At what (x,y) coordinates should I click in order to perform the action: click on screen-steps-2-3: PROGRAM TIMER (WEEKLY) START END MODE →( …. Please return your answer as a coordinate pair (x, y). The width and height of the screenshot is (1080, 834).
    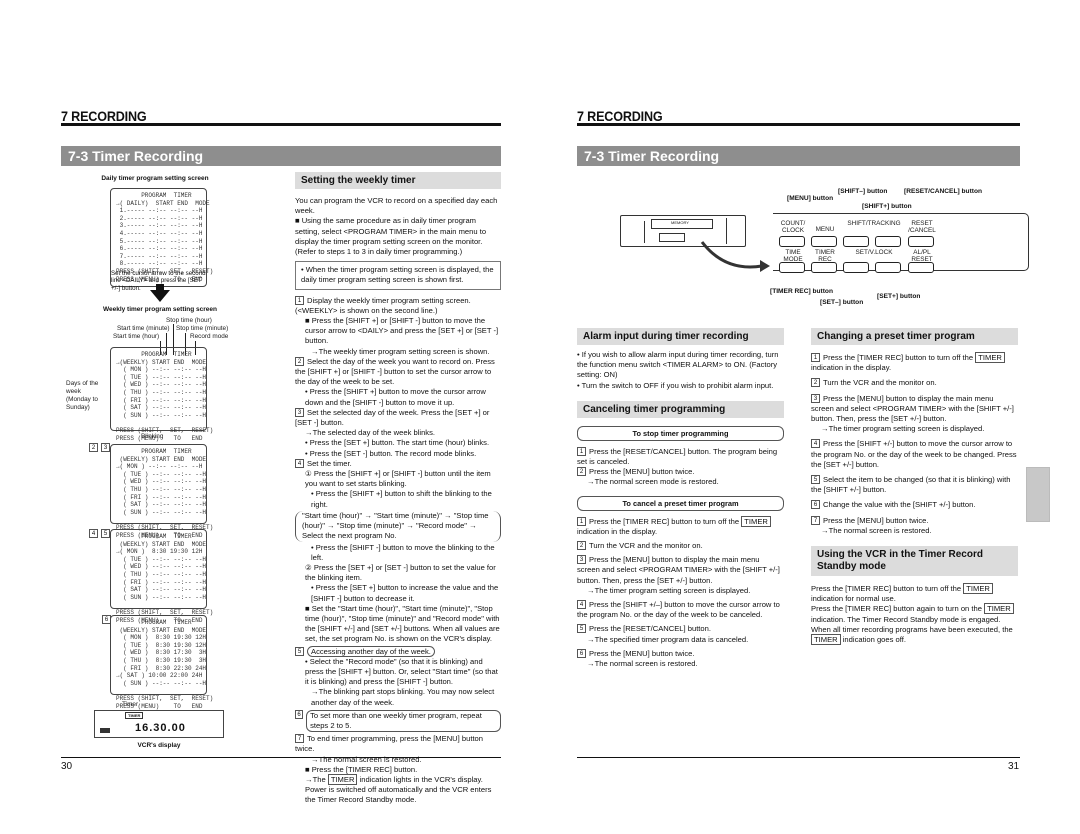
    Looking at the image, I should click on (161, 491).